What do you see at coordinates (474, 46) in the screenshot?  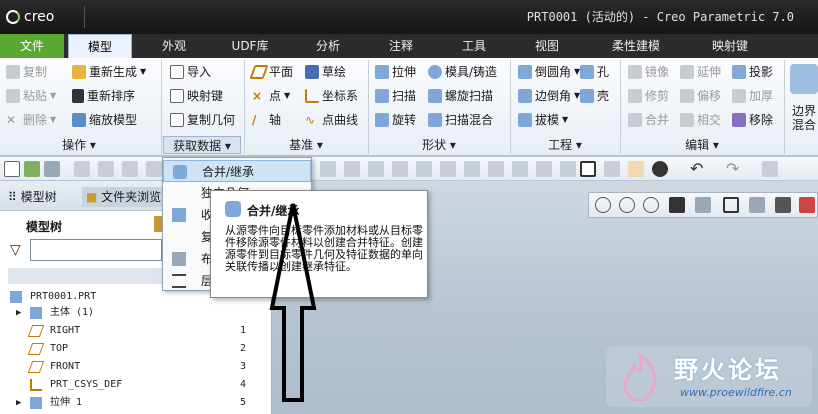 I see `tab-tools: 工具` at bounding box center [474, 46].